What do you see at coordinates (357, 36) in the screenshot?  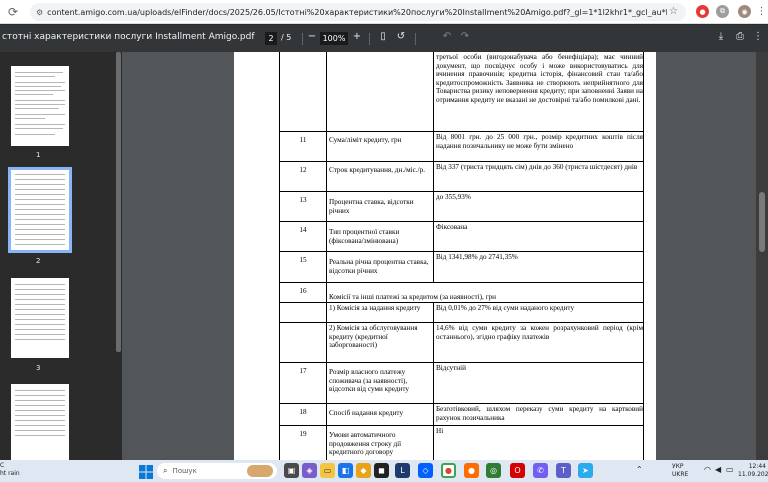 I see `zoom-in-button: +` at bounding box center [357, 36].